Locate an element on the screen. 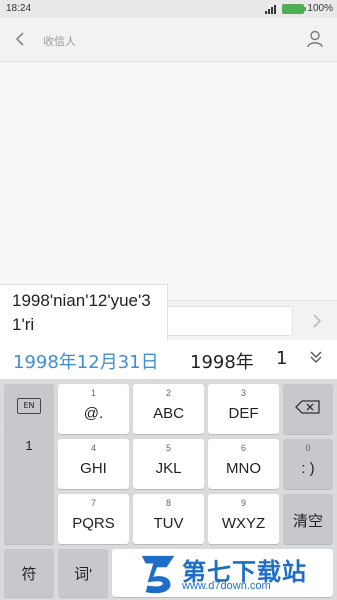 The height and width of the screenshot is (600, 337). recipient-input: 收信人 is located at coordinates (59, 41).